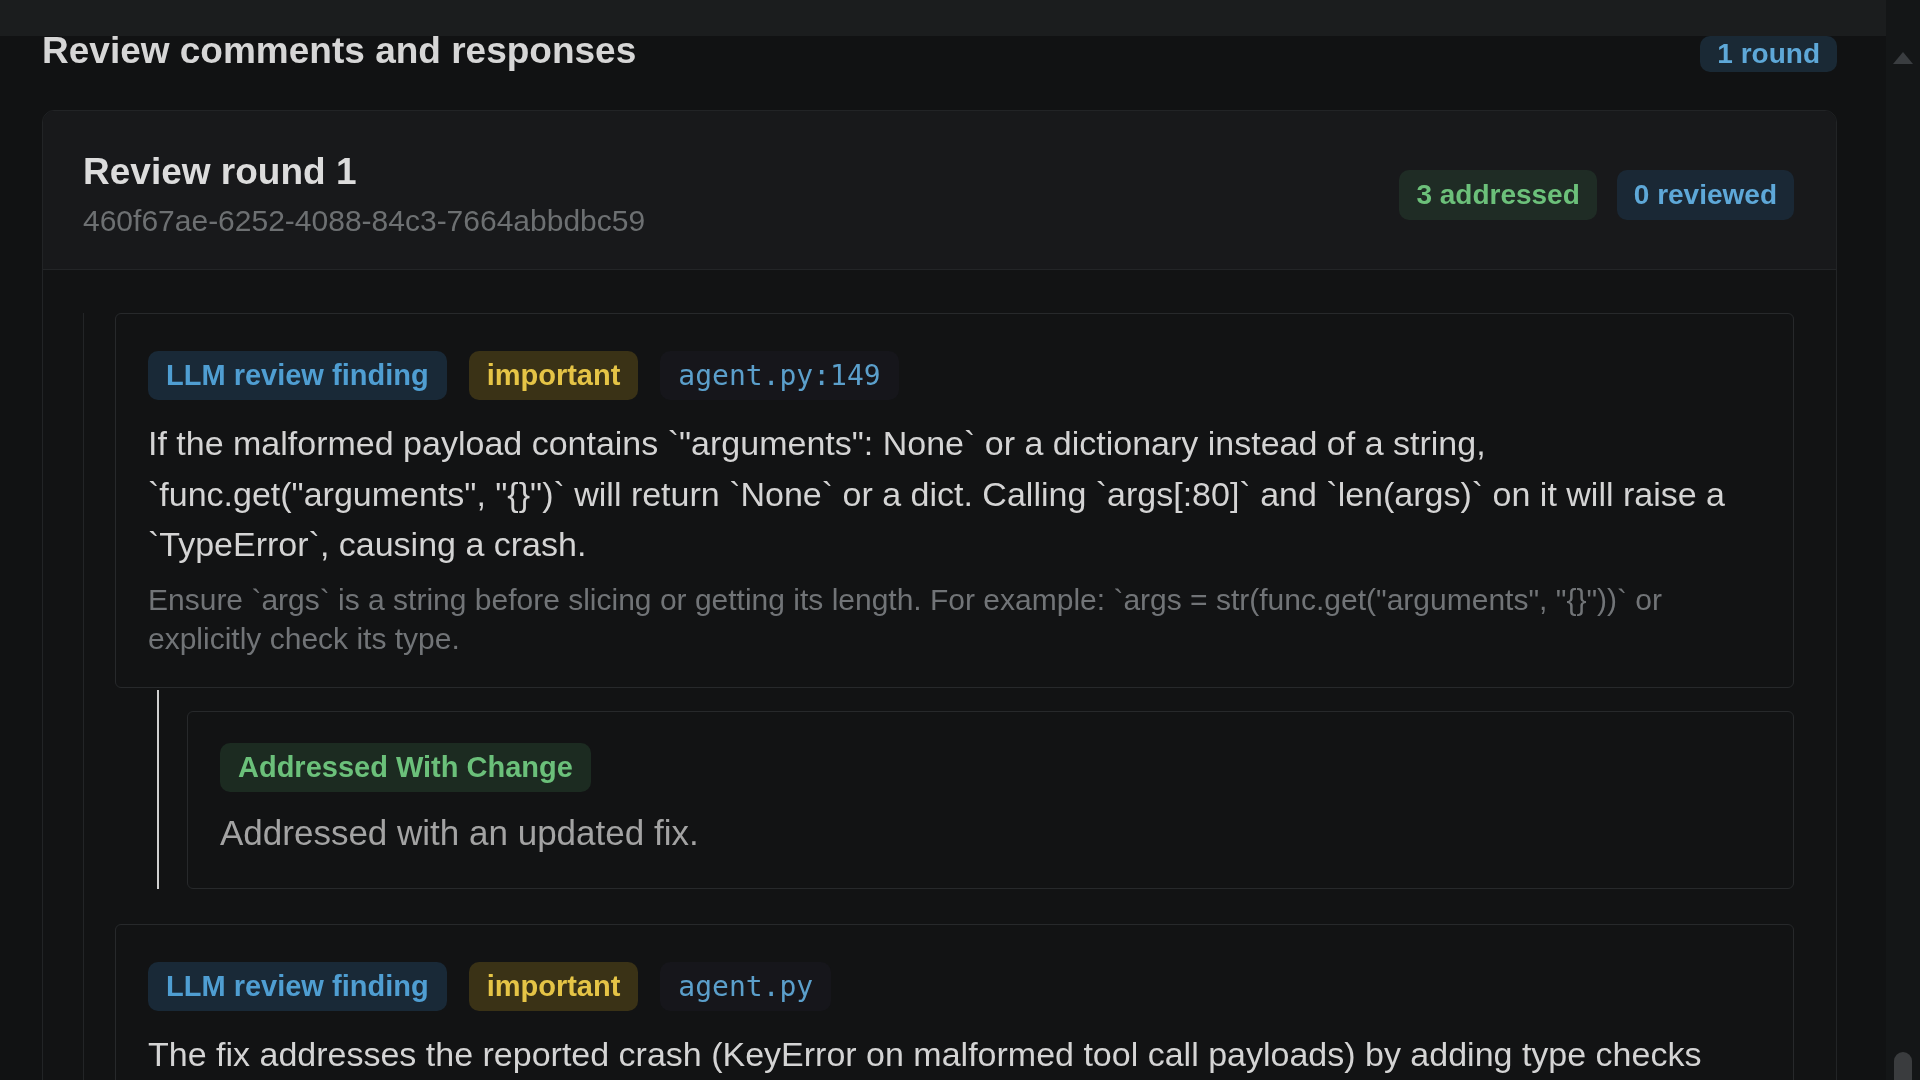  I want to click on section-title: Review comments and responses, so click(339, 51).